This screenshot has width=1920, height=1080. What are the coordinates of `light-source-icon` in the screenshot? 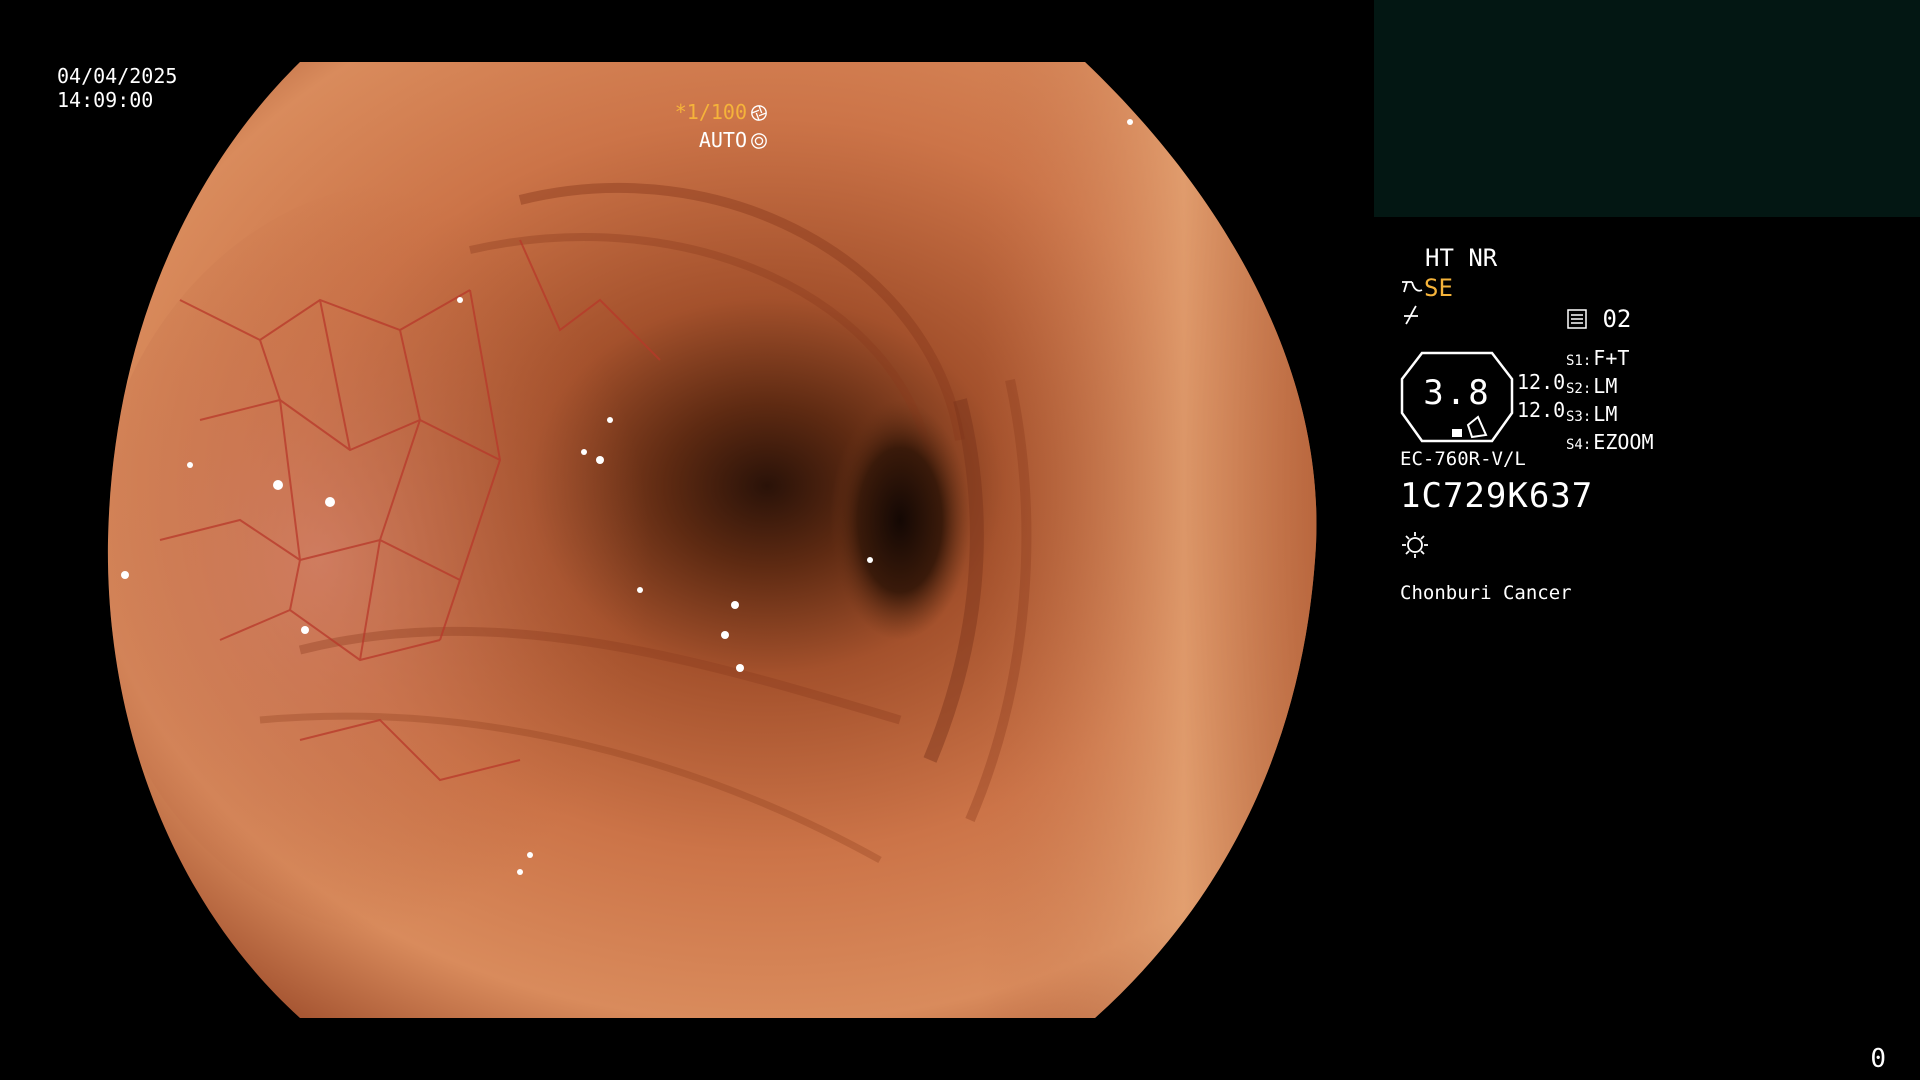 It's located at (1415, 545).